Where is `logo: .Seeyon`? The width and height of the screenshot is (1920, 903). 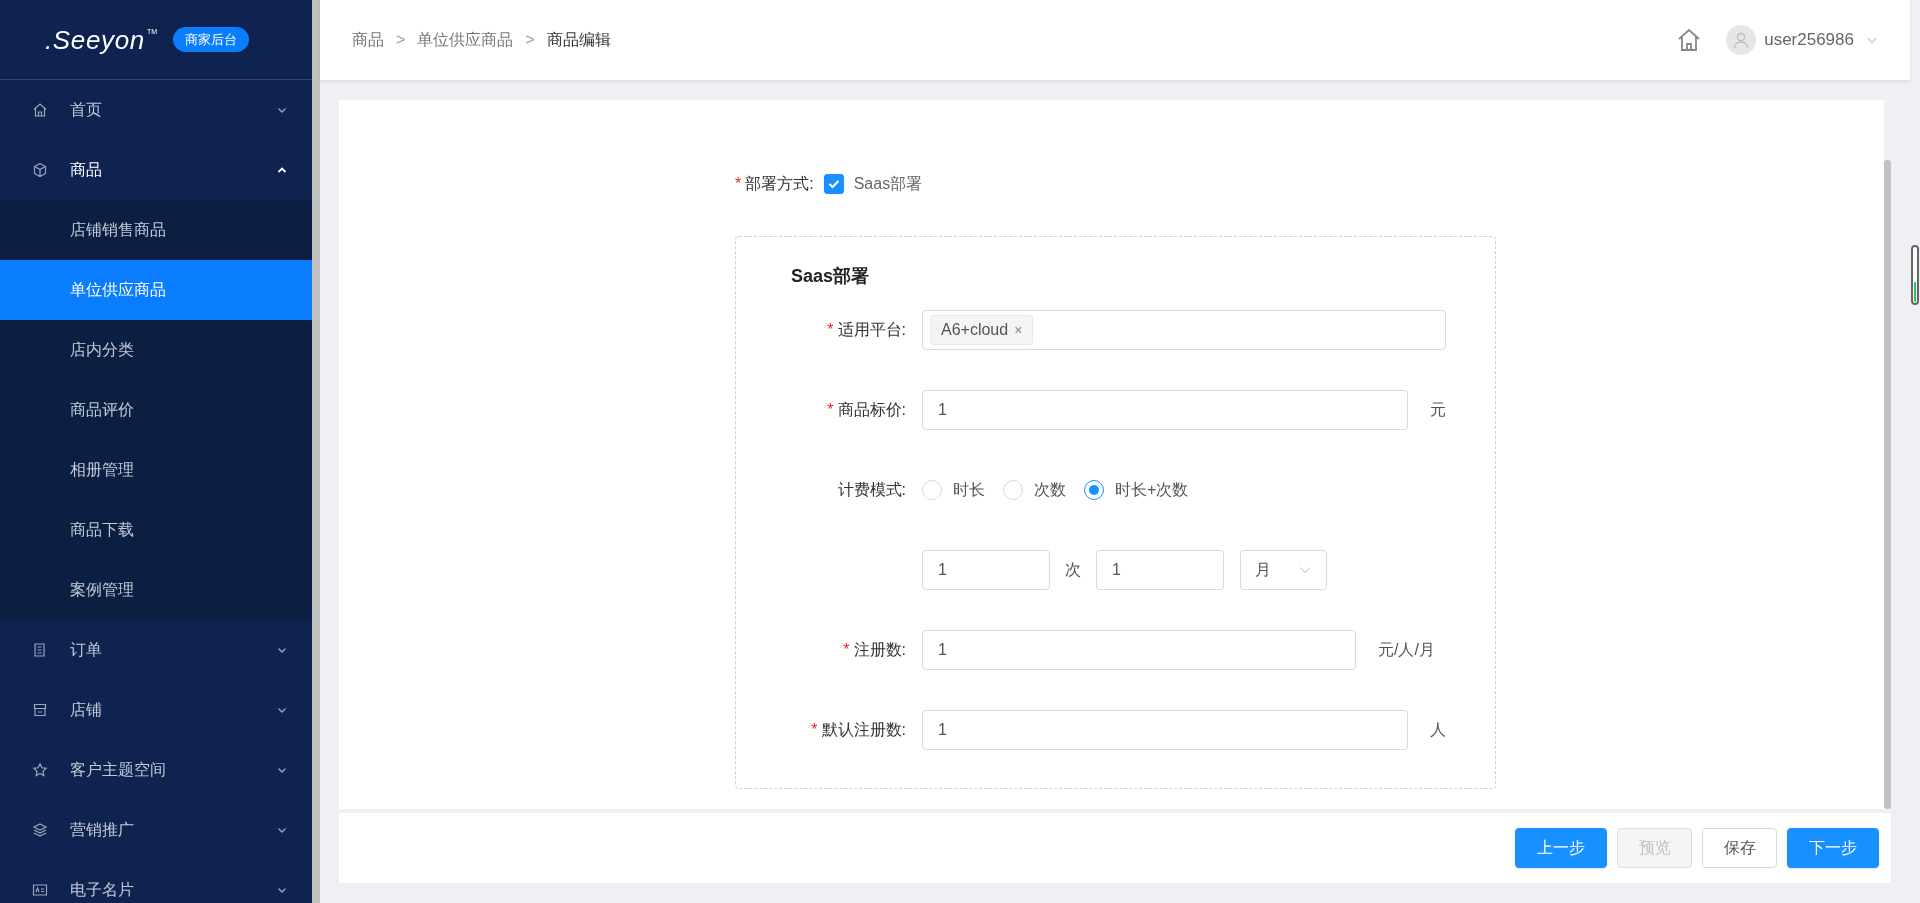
logo: .Seeyon is located at coordinates (95, 39).